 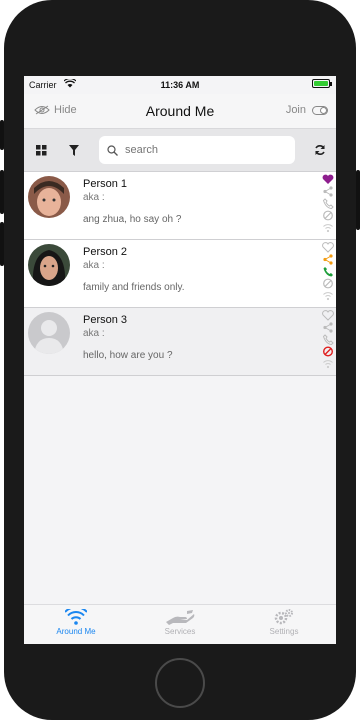 I want to click on join-label: Join, so click(x=295, y=110).